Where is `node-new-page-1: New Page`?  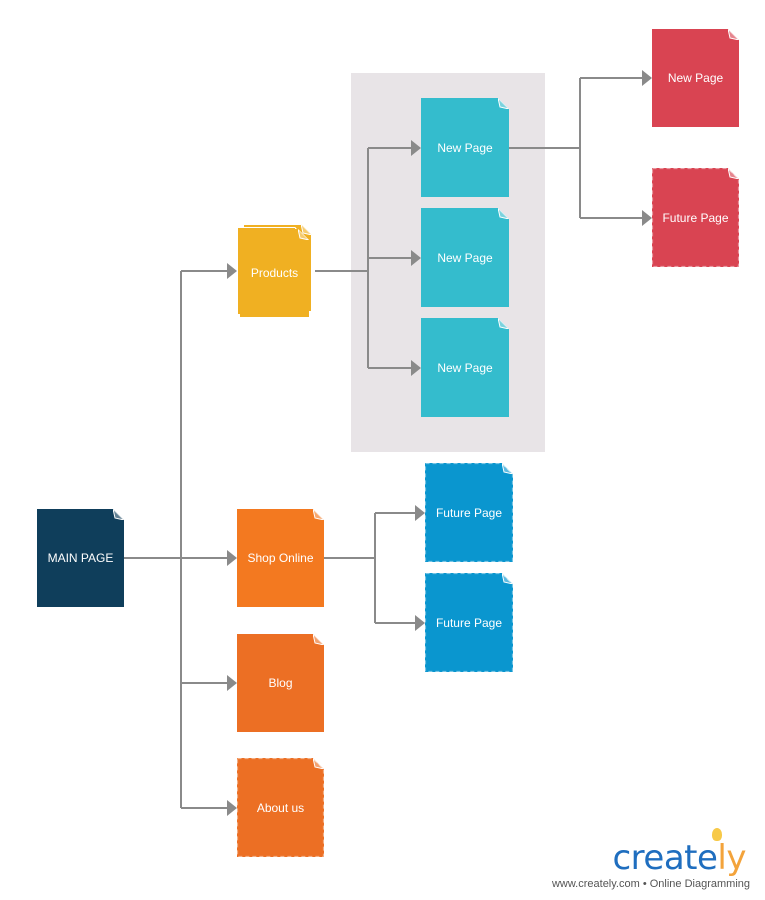
node-new-page-1: New Page is located at coordinates (465, 147).